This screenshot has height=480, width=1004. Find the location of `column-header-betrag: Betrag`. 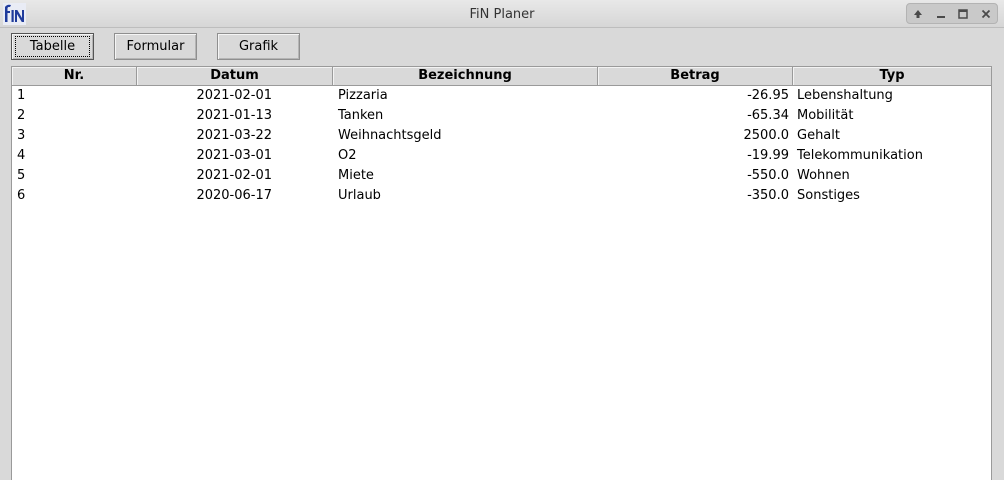

column-header-betrag: Betrag is located at coordinates (695, 76).